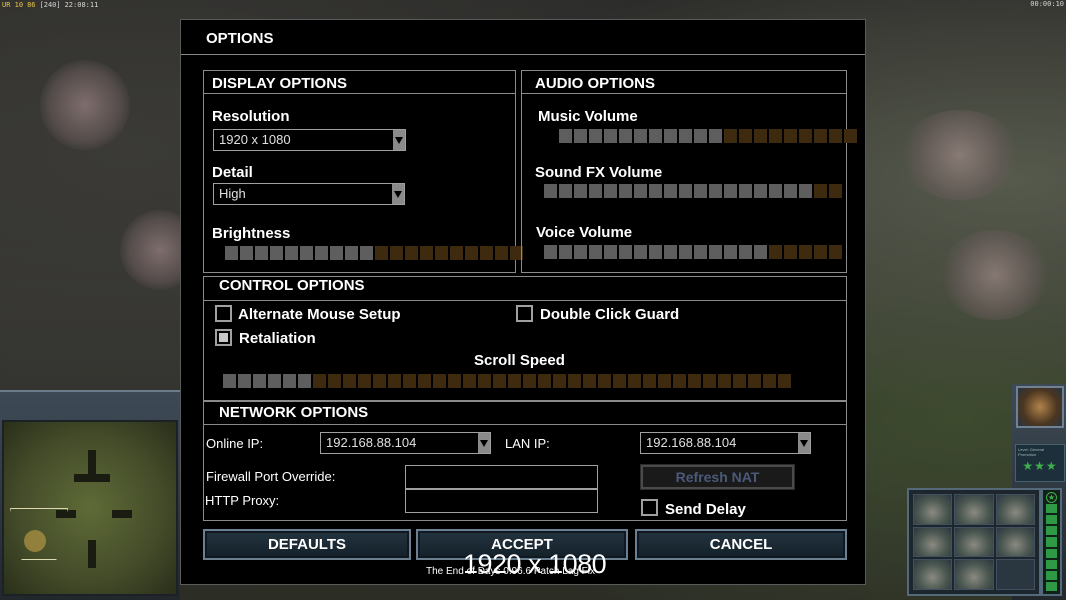 The height and width of the screenshot is (600, 1066). Describe the element at coordinates (693, 252) in the screenshot. I see `voice-volume-slider` at that location.